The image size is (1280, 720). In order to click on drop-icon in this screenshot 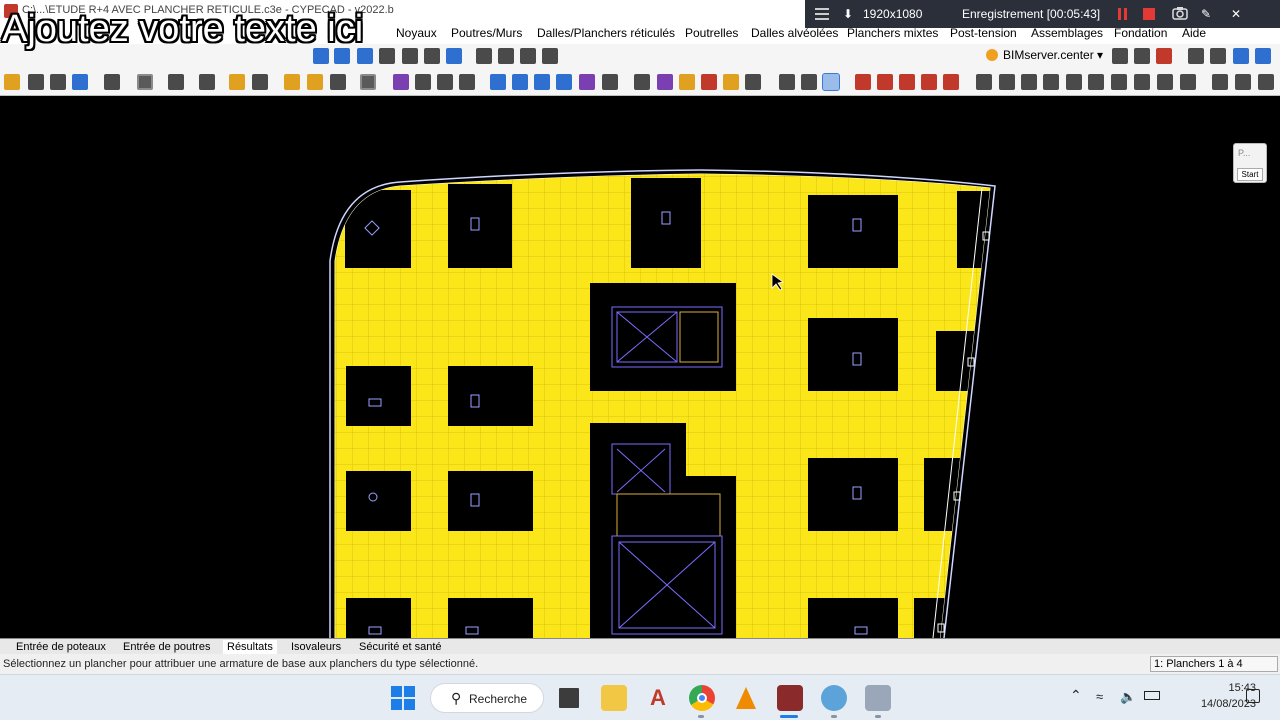, I will do `click(207, 82)`.